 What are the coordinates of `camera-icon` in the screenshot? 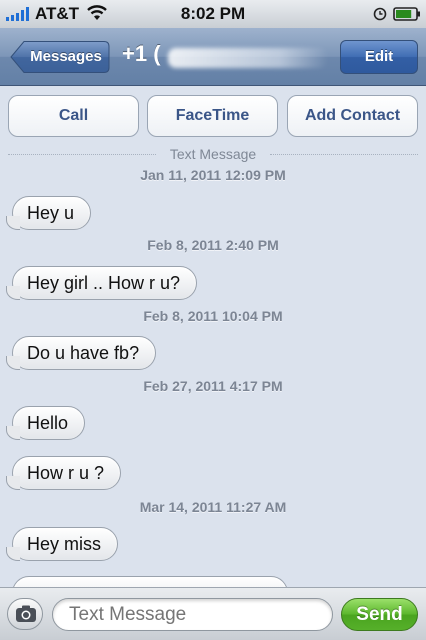 It's located at (26, 613).